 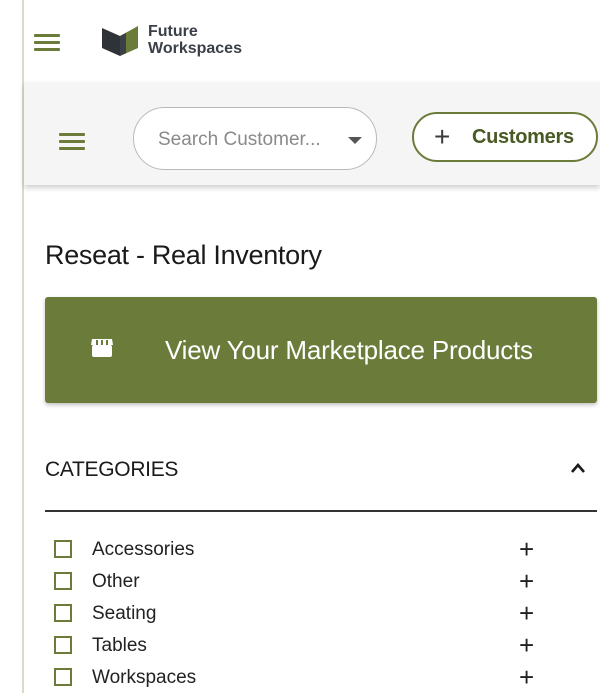 What do you see at coordinates (72, 141) in the screenshot?
I see `toolbar-menu-icon` at bounding box center [72, 141].